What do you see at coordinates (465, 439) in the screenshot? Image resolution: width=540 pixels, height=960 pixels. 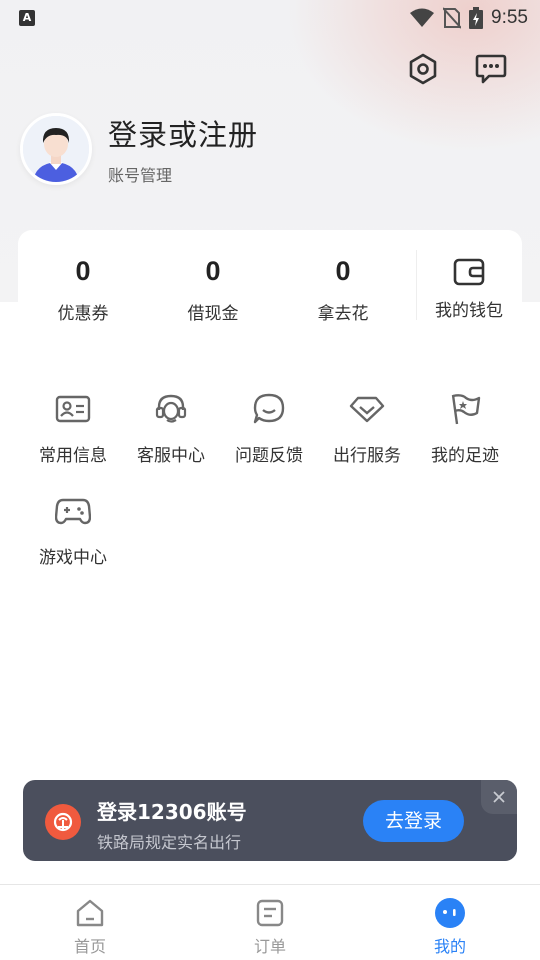 I see `service-footprints: 我的足迹` at bounding box center [465, 439].